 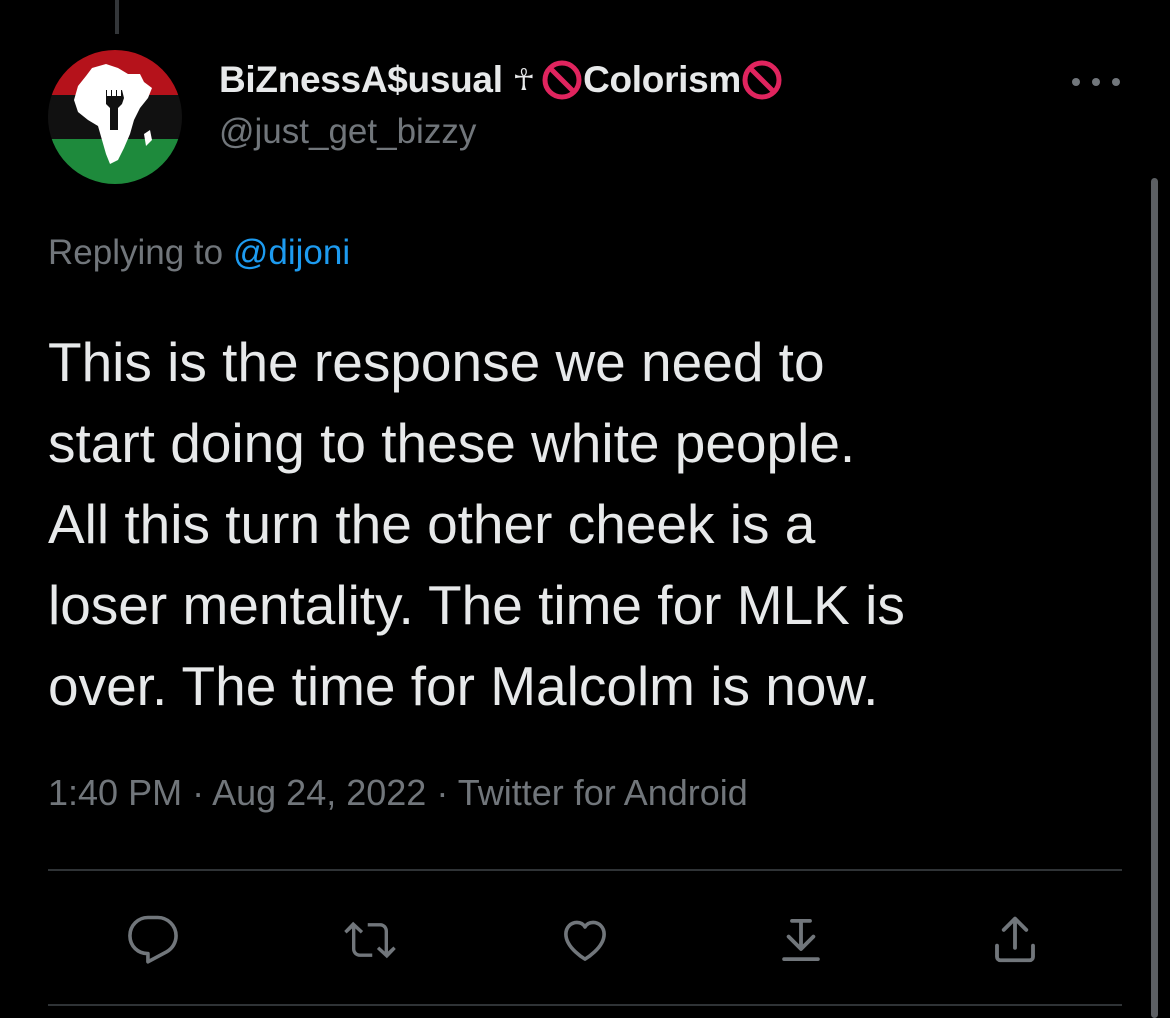 I want to click on reply-icon, so click(x=153, y=939).